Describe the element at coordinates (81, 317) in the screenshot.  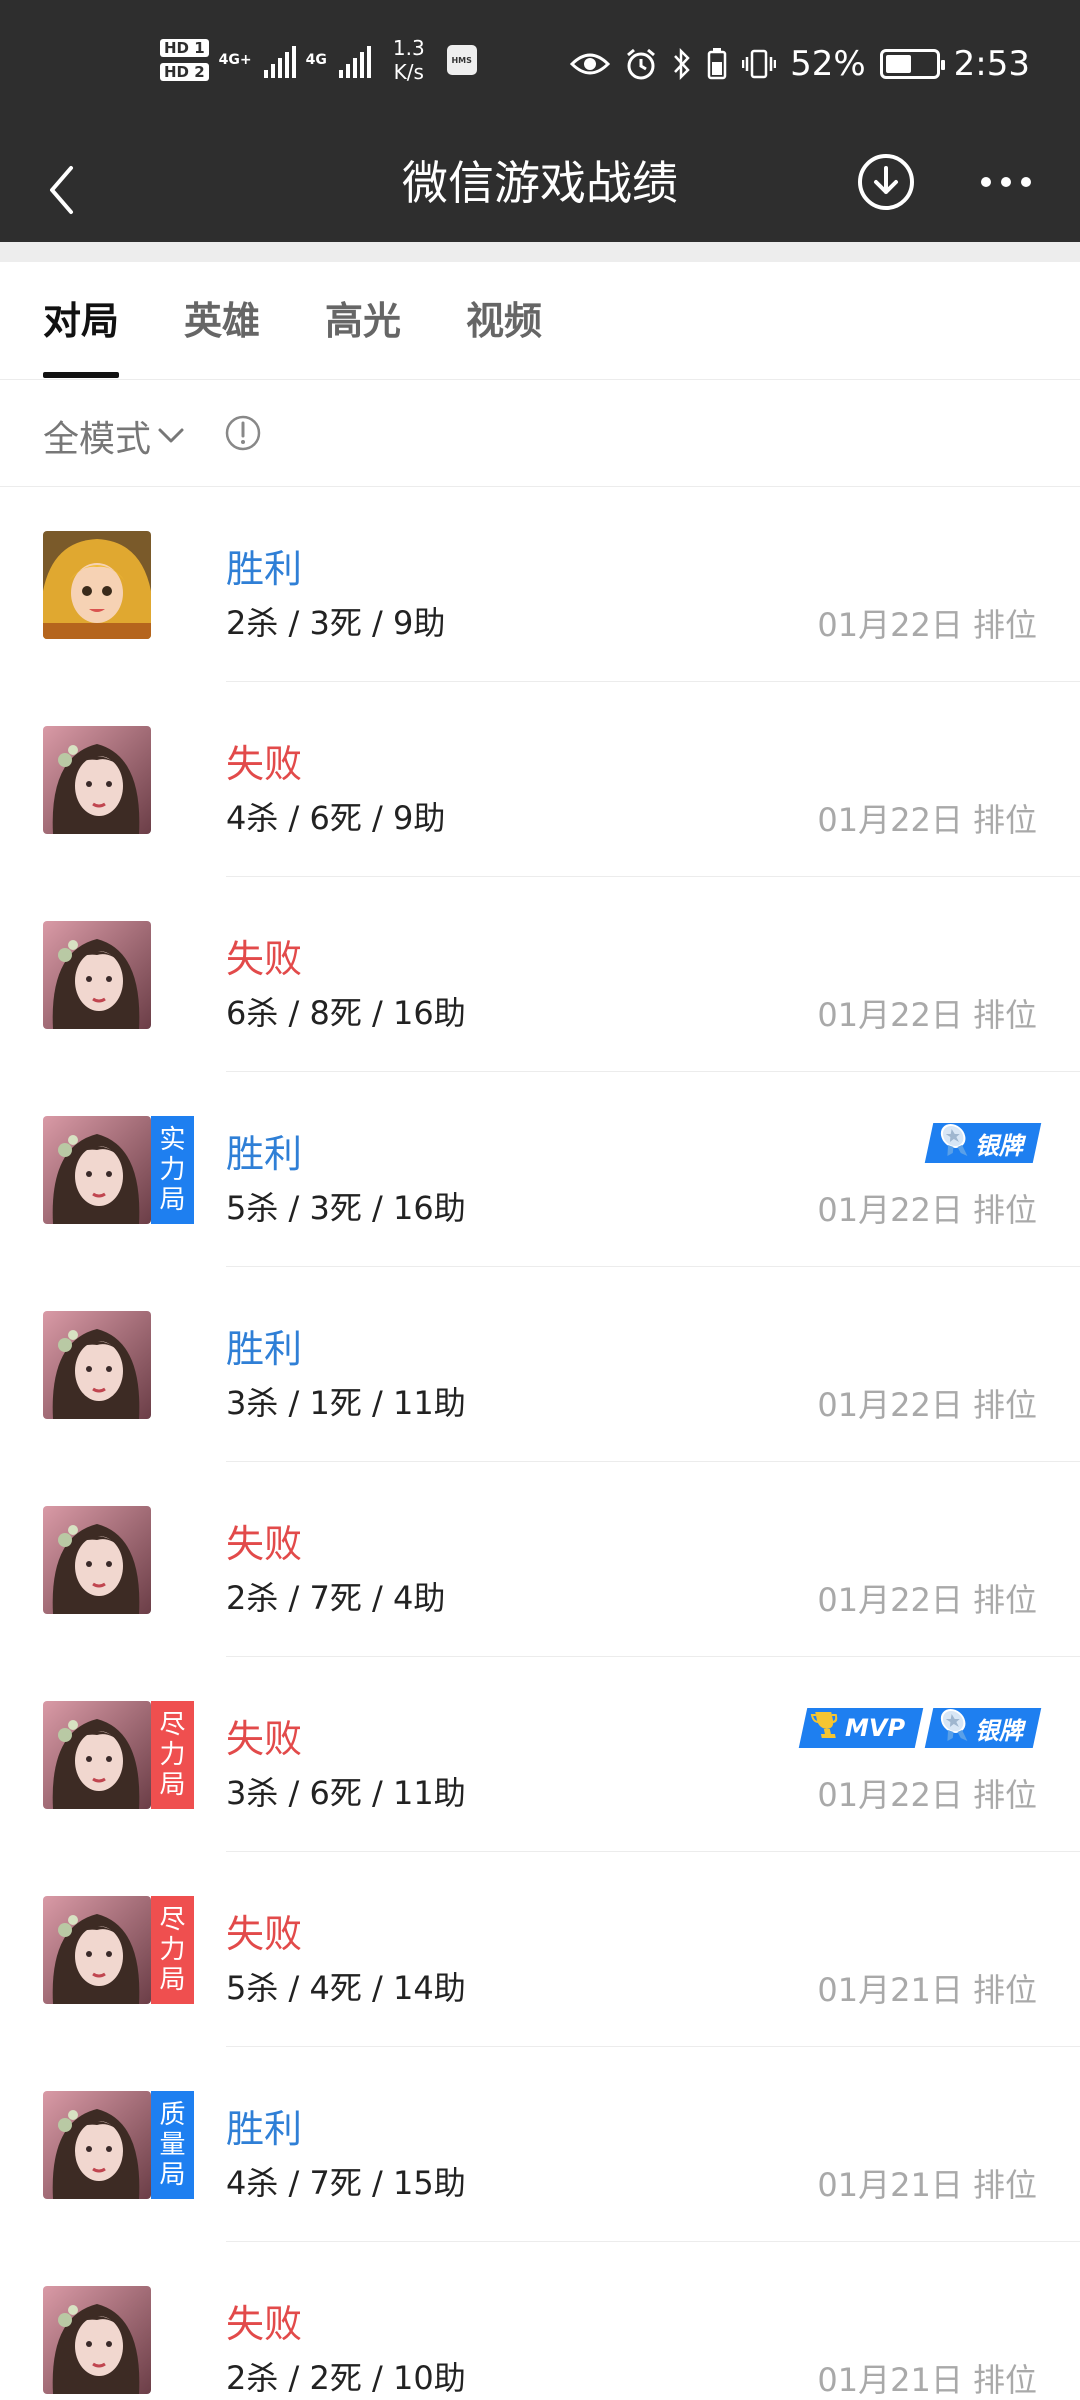
I see `tab-matches: 对局` at that location.